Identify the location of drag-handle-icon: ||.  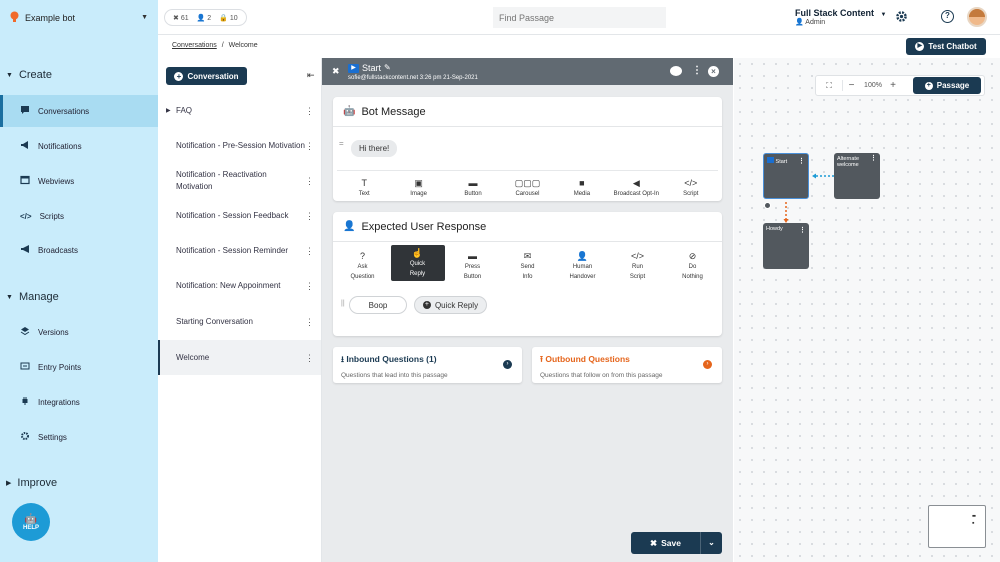
(343, 303).